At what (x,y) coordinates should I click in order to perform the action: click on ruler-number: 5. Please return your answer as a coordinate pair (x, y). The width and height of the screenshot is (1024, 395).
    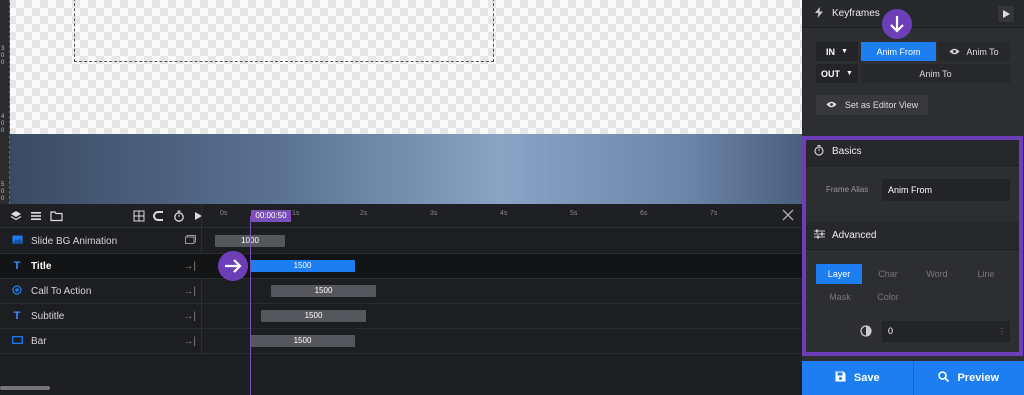
    Looking at the image, I should click on (3, 185).